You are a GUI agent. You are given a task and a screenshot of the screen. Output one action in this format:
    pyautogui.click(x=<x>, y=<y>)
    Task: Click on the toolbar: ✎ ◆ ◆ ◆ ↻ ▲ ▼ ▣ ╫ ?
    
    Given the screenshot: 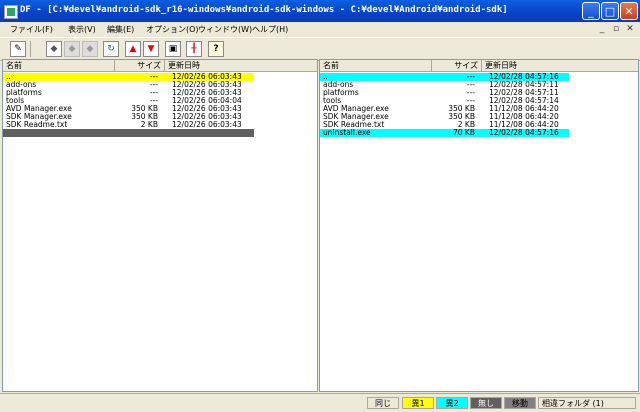 What is the action you would take?
    pyautogui.click(x=320, y=49)
    